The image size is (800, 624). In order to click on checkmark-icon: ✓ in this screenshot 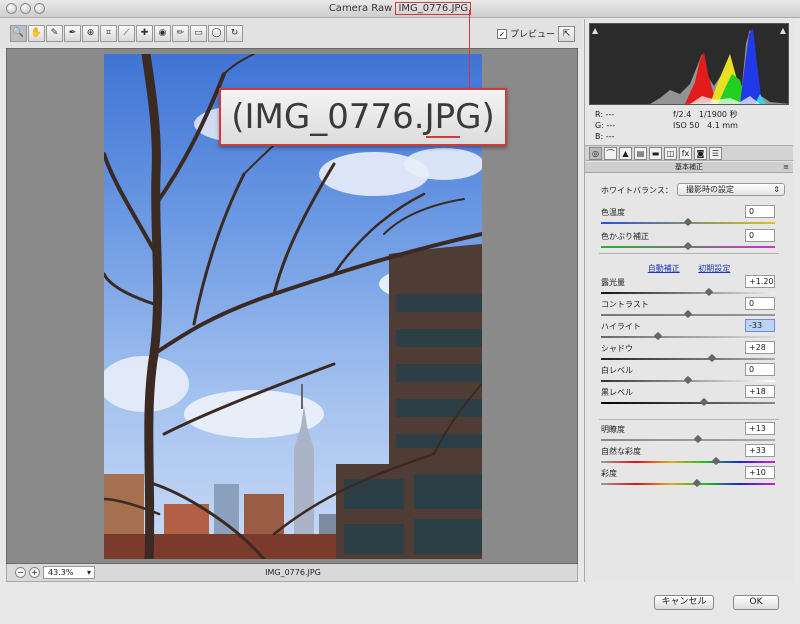, I will do `click(502, 33)`.